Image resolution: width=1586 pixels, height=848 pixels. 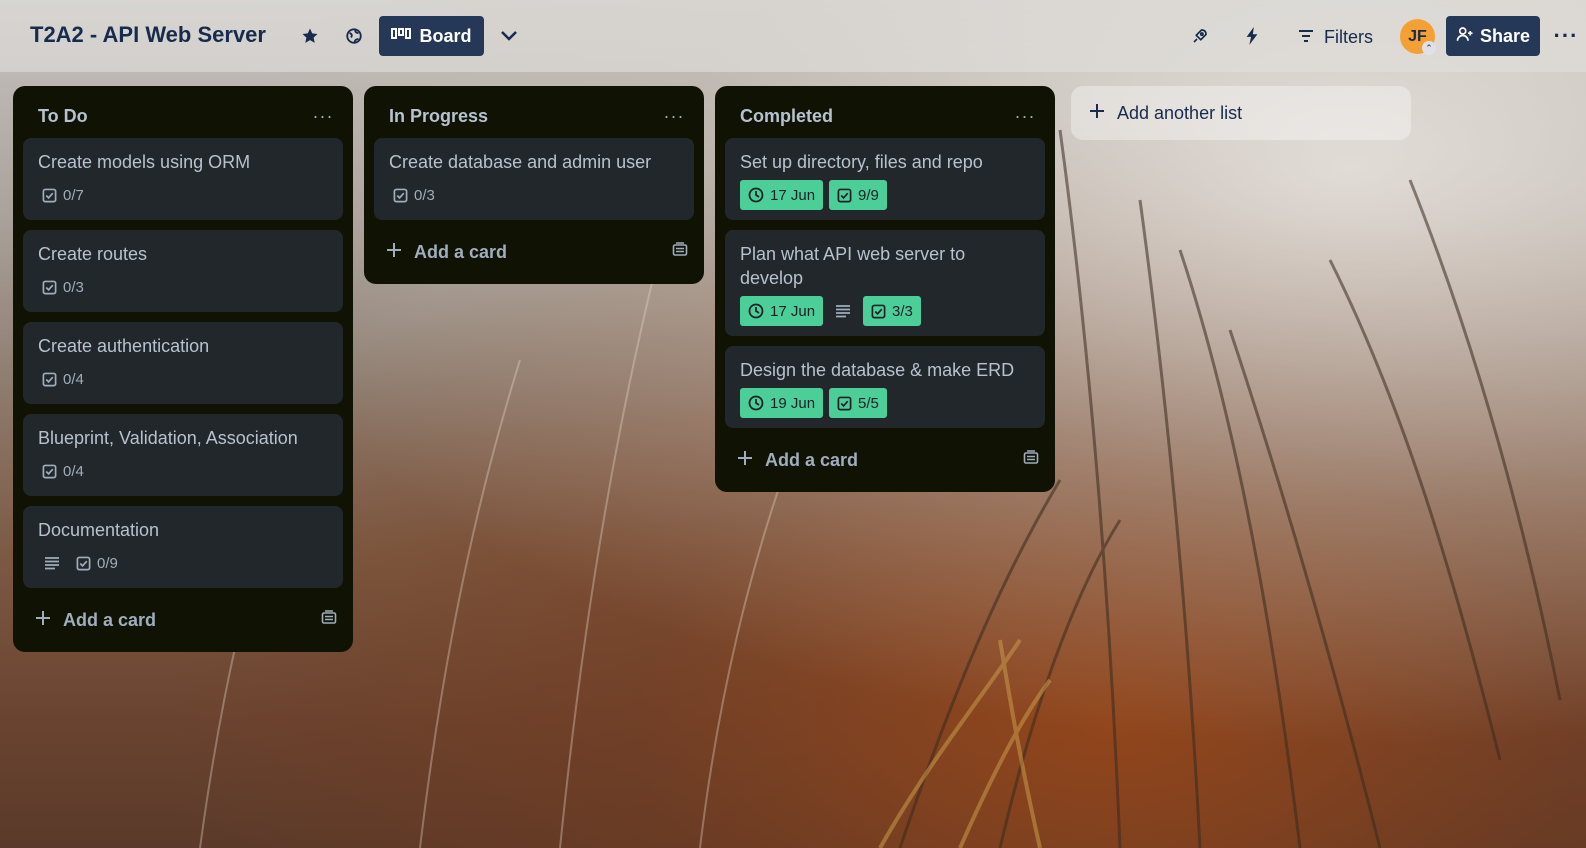 I want to click on checklist-badge: 3/3, so click(x=892, y=311).